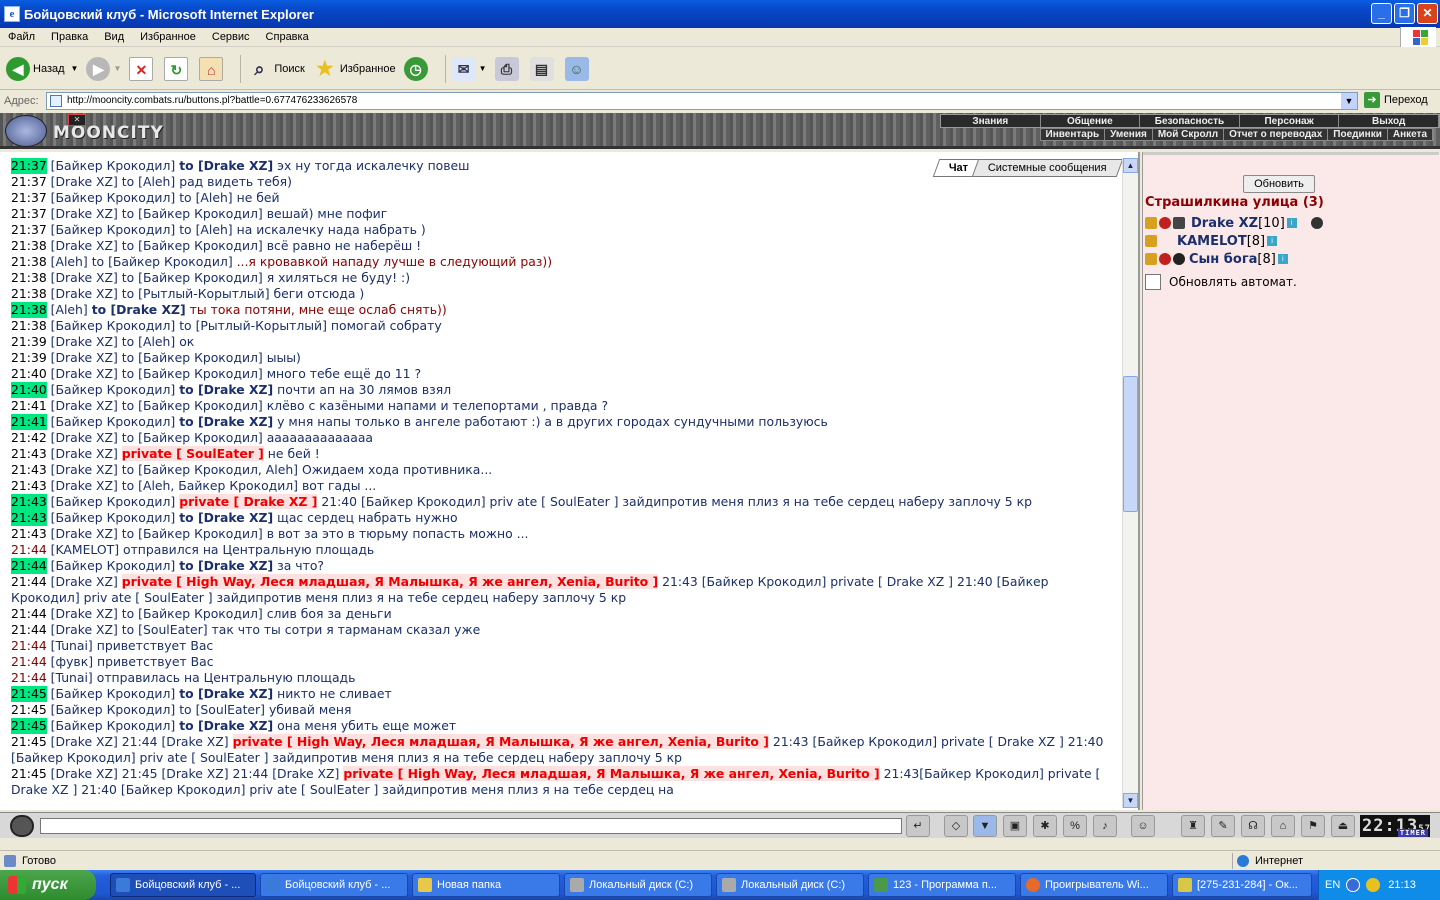 This screenshot has height=900, width=1440. I want to click on save-log-button: ▣, so click(1015, 826).